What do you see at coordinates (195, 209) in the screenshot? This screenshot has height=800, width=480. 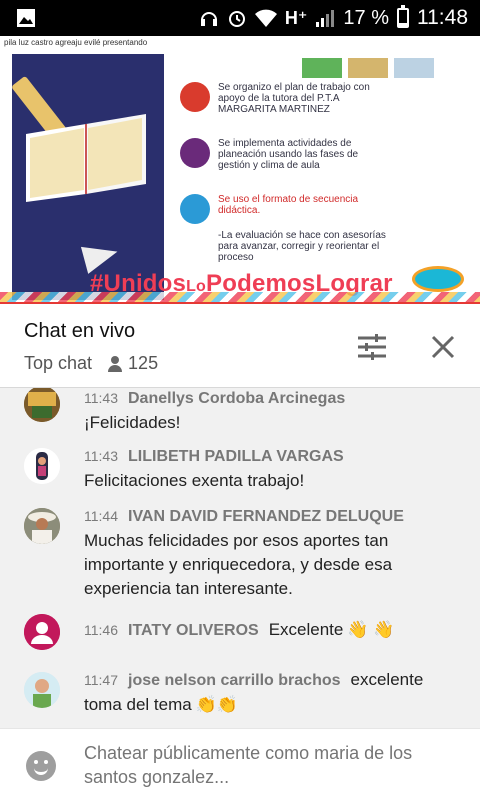 I see `point-3-icon` at bounding box center [195, 209].